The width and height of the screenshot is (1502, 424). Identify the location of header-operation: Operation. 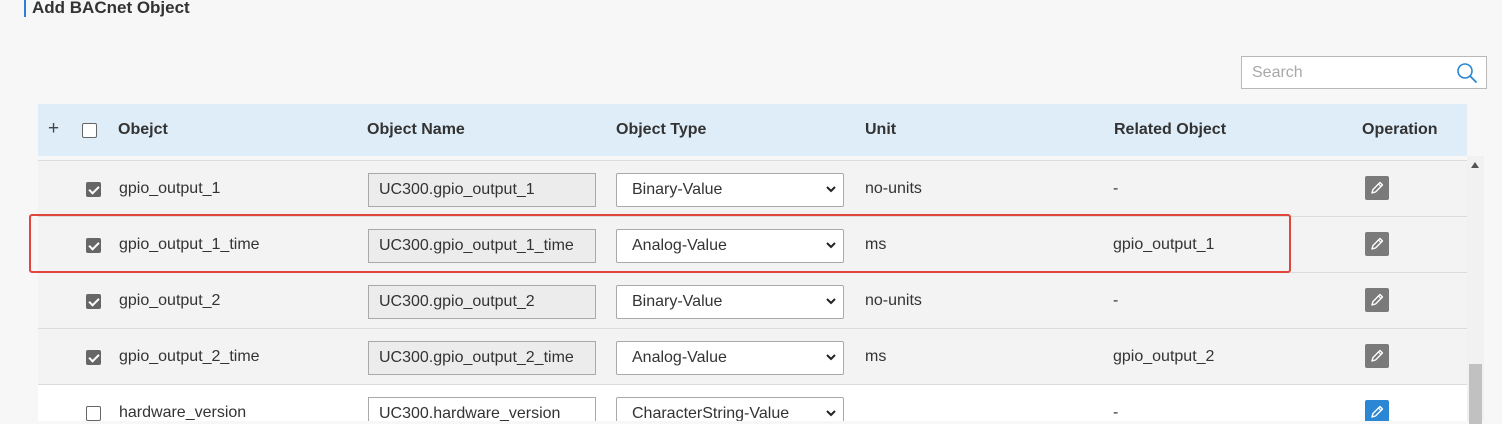
(1400, 129).